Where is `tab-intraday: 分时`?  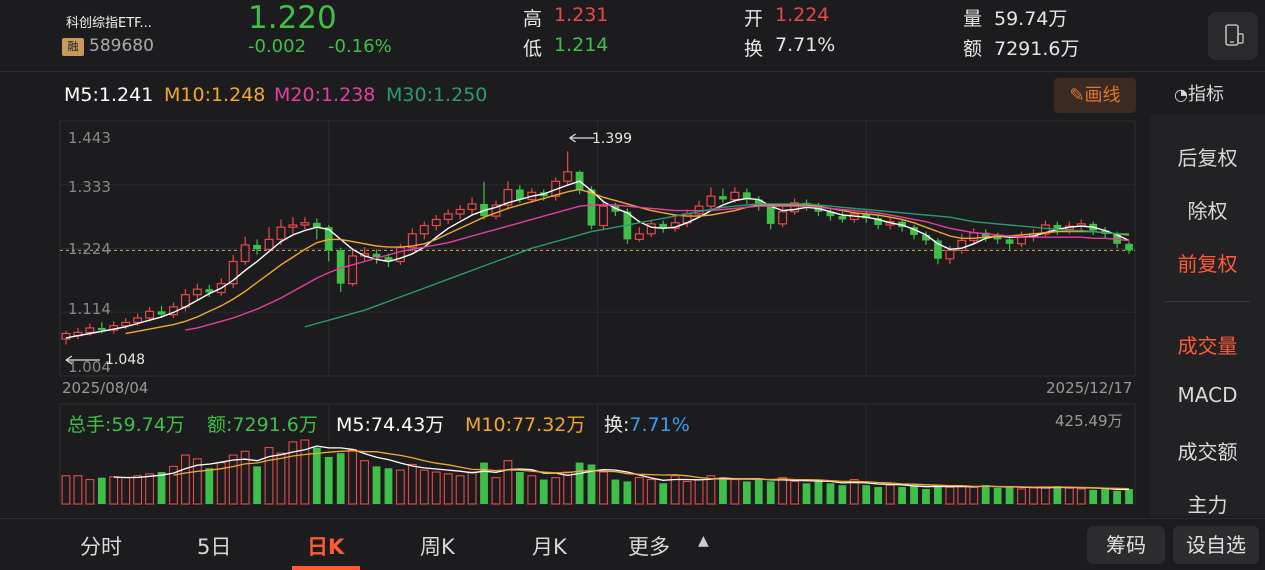
tab-intraday: 分时 is located at coordinates (101, 546).